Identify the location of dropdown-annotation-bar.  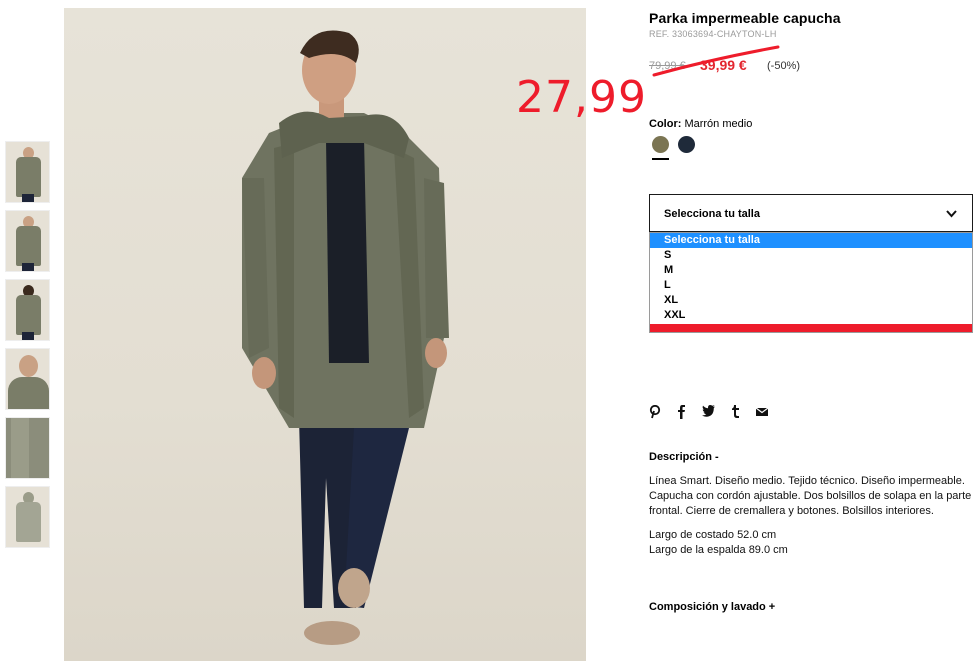
(811, 328).